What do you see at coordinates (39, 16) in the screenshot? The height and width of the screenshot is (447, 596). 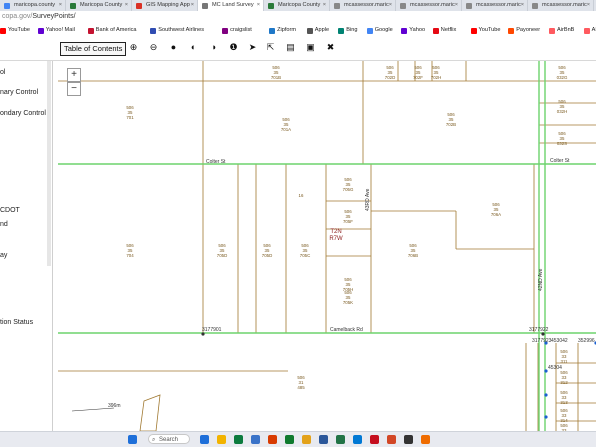 I see `address-url: copa.gov/SurveyPoints/` at bounding box center [39, 16].